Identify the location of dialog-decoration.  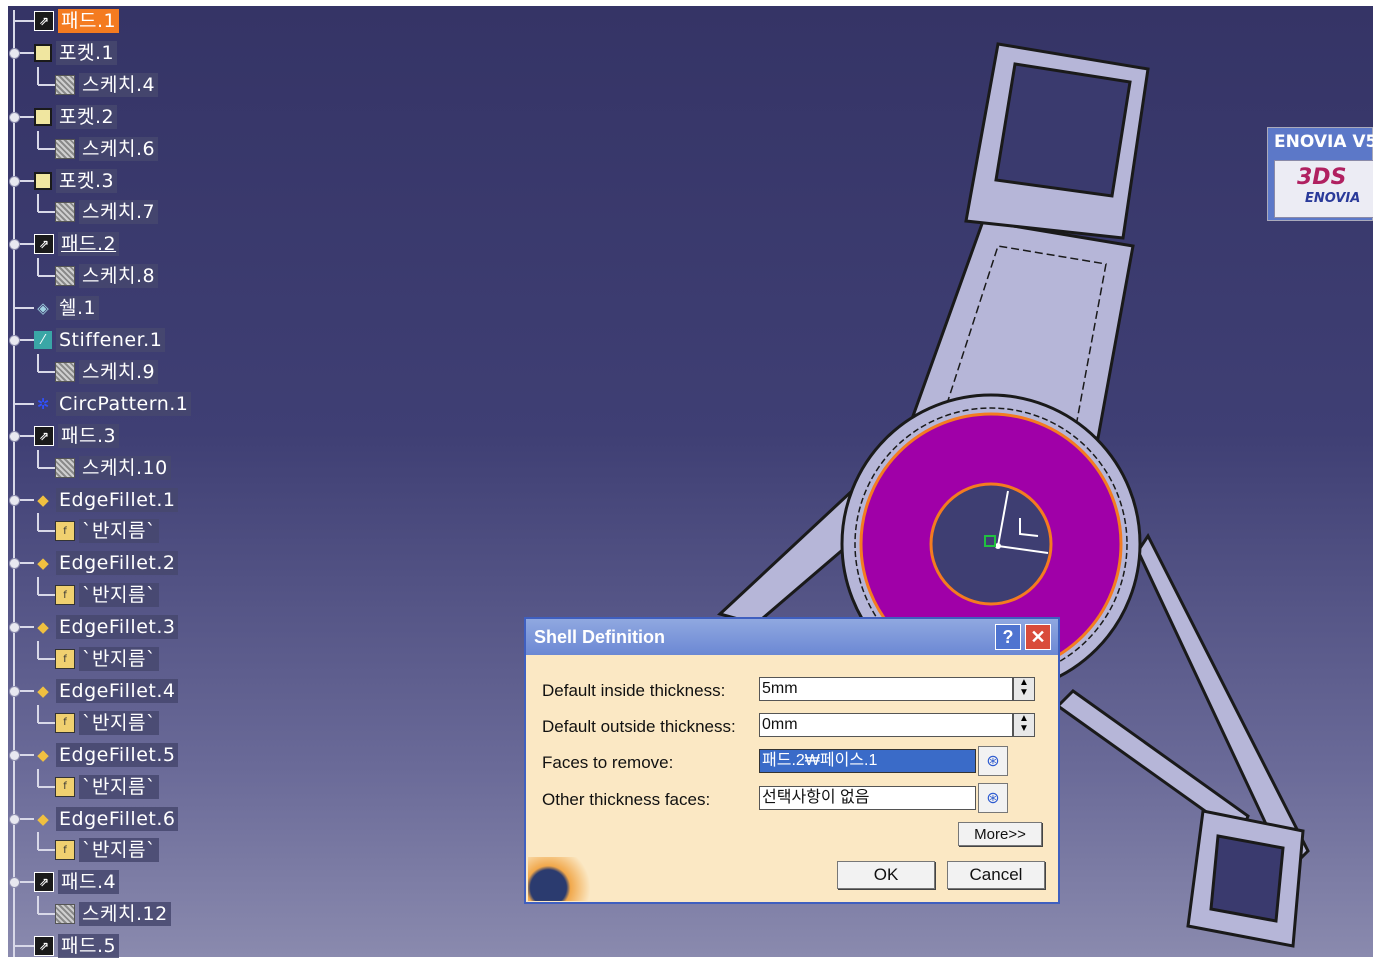
(562, 879).